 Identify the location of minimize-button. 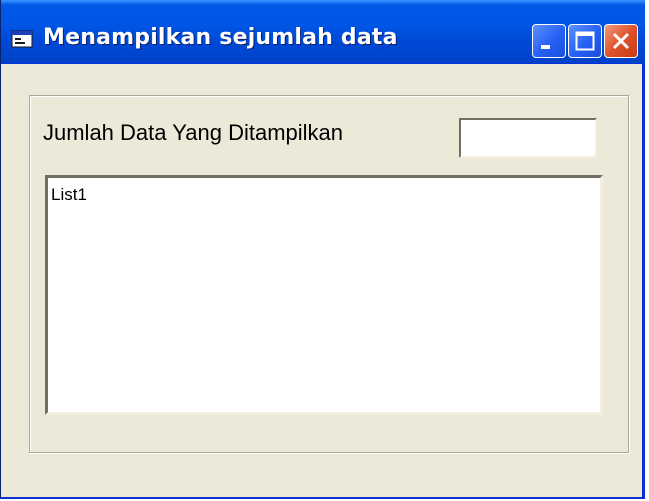
(549, 41).